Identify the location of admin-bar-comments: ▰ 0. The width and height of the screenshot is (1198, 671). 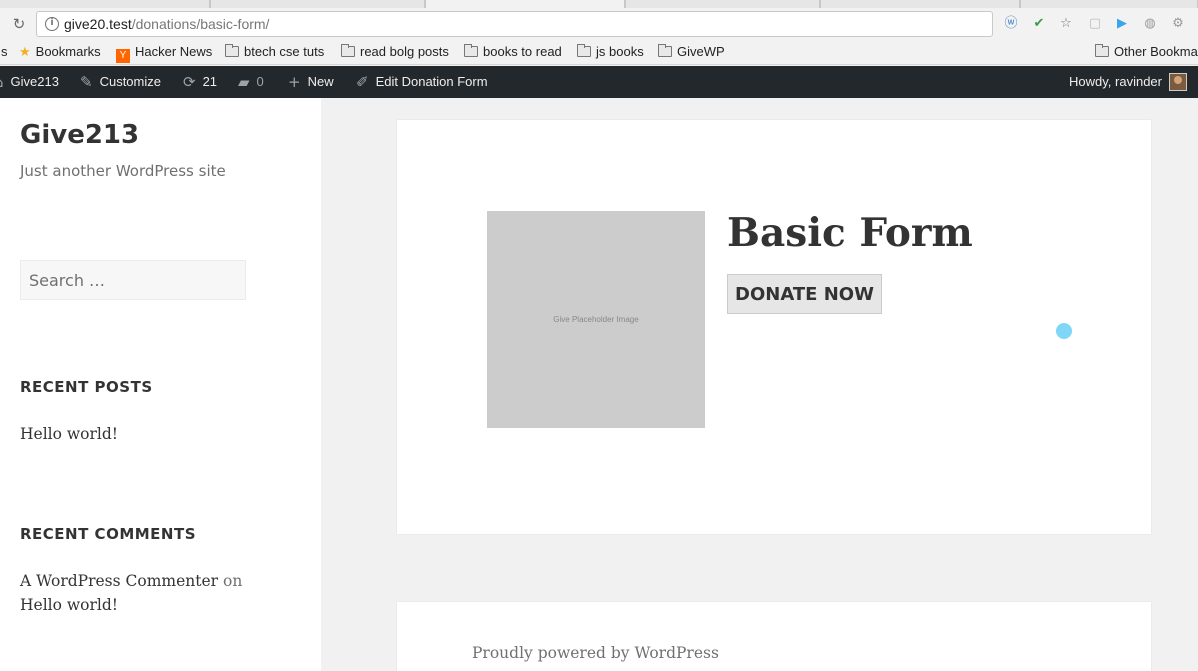
(251, 82).